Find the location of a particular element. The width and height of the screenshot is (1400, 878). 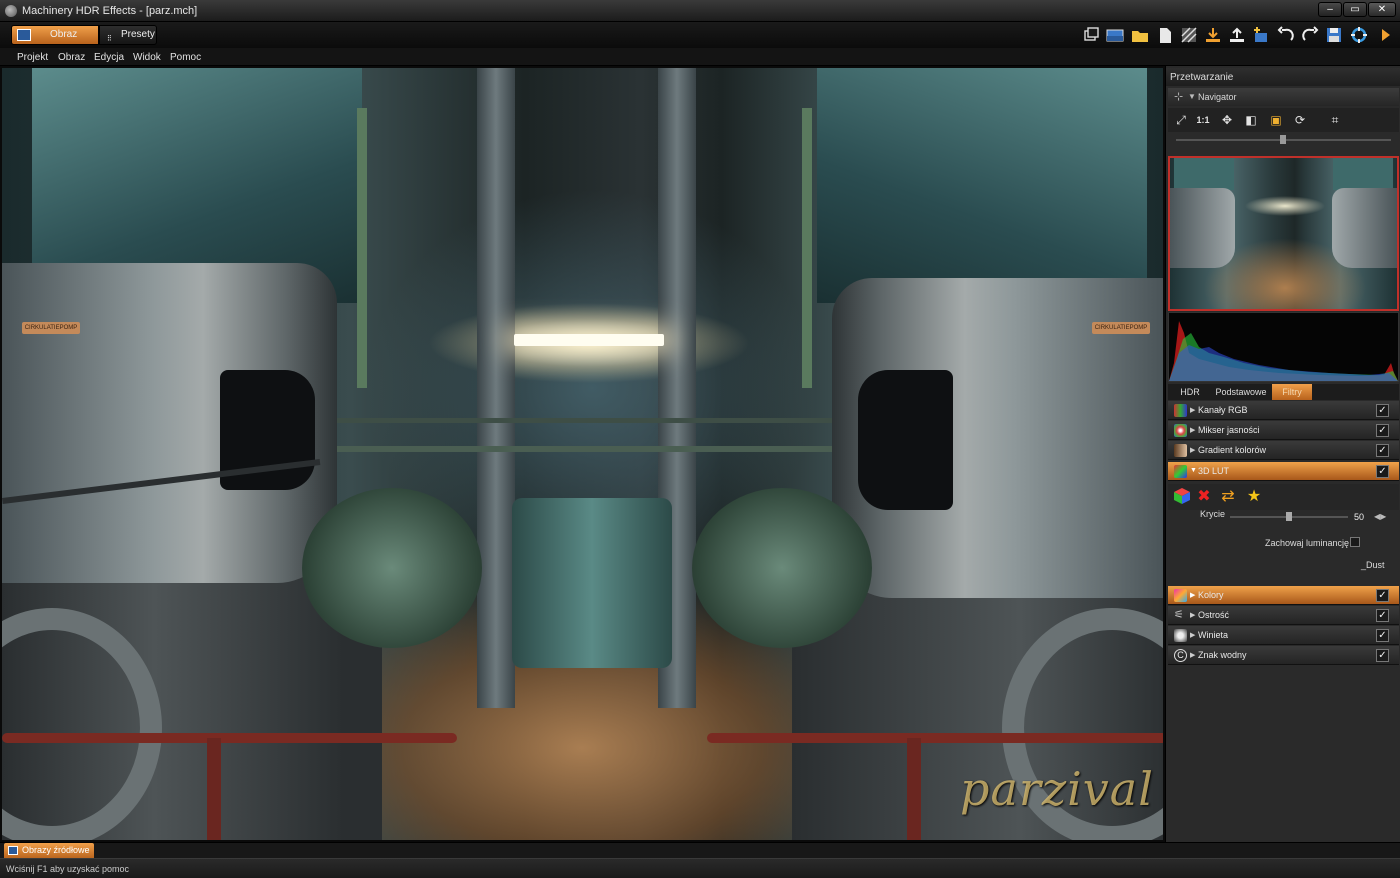

new-file-icon is located at coordinates (1165, 35).